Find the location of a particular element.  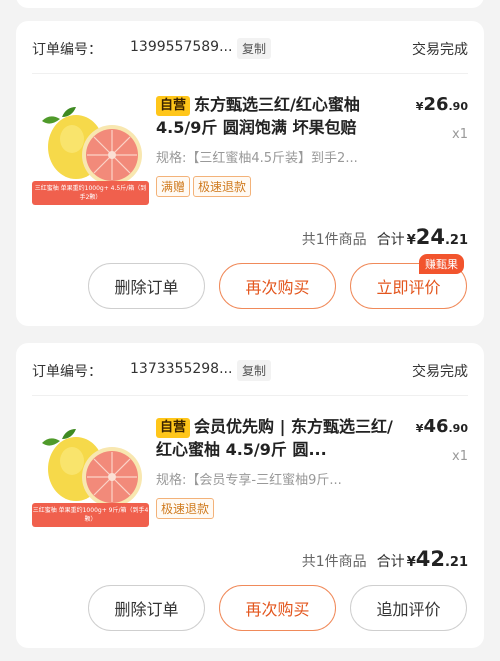

order-total: 共1件商品 合计 ¥42.21 is located at coordinates (384, 559).